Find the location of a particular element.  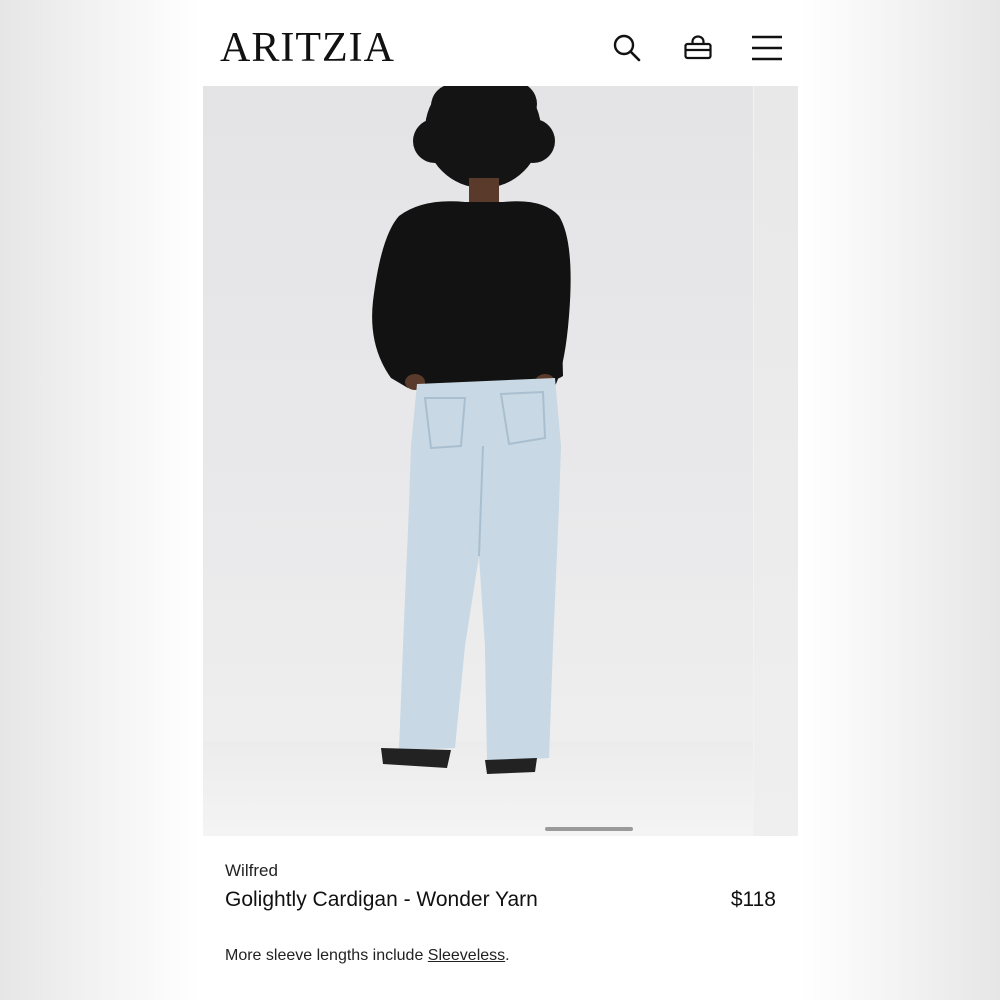

product-brand: Wilfred is located at coordinates (251, 871).